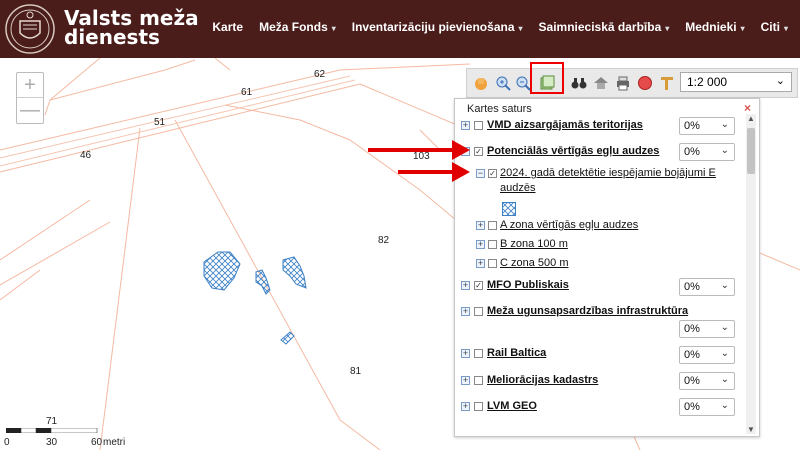 The width and height of the screenshot is (800, 450). Describe the element at coordinates (751, 151) in the screenshot. I see `scroll-thumb` at that location.